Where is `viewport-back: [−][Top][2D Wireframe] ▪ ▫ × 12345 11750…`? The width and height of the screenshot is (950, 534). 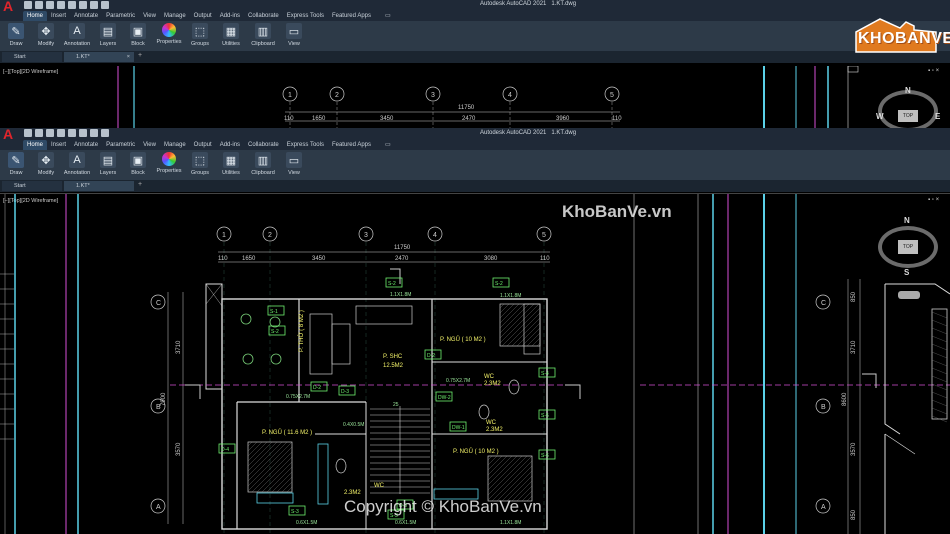
viewport-back: [−][Top][2D Wireframe] ▪ ▫ × 12345 11750… is located at coordinates (475, 99).